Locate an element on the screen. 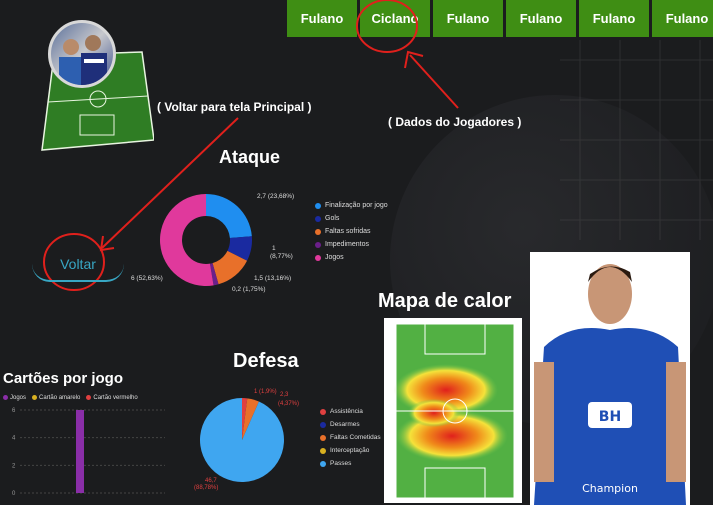 The height and width of the screenshot is (505, 713). legend-label: Gols is located at coordinates (332, 218).